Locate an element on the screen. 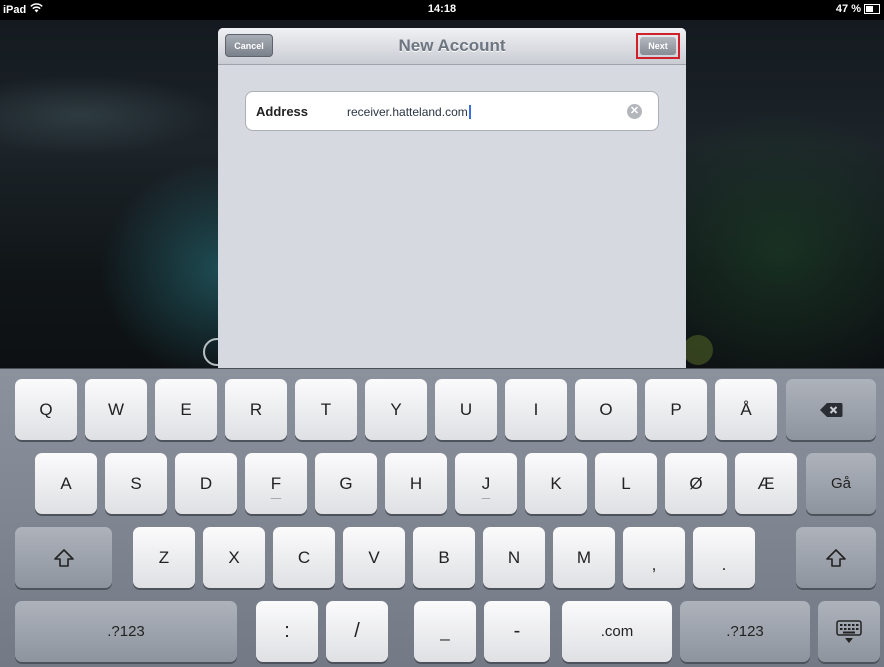 The width and height of the screenshot is (884, 667). dotcom-key: .com is located at coordinates (617, 631).